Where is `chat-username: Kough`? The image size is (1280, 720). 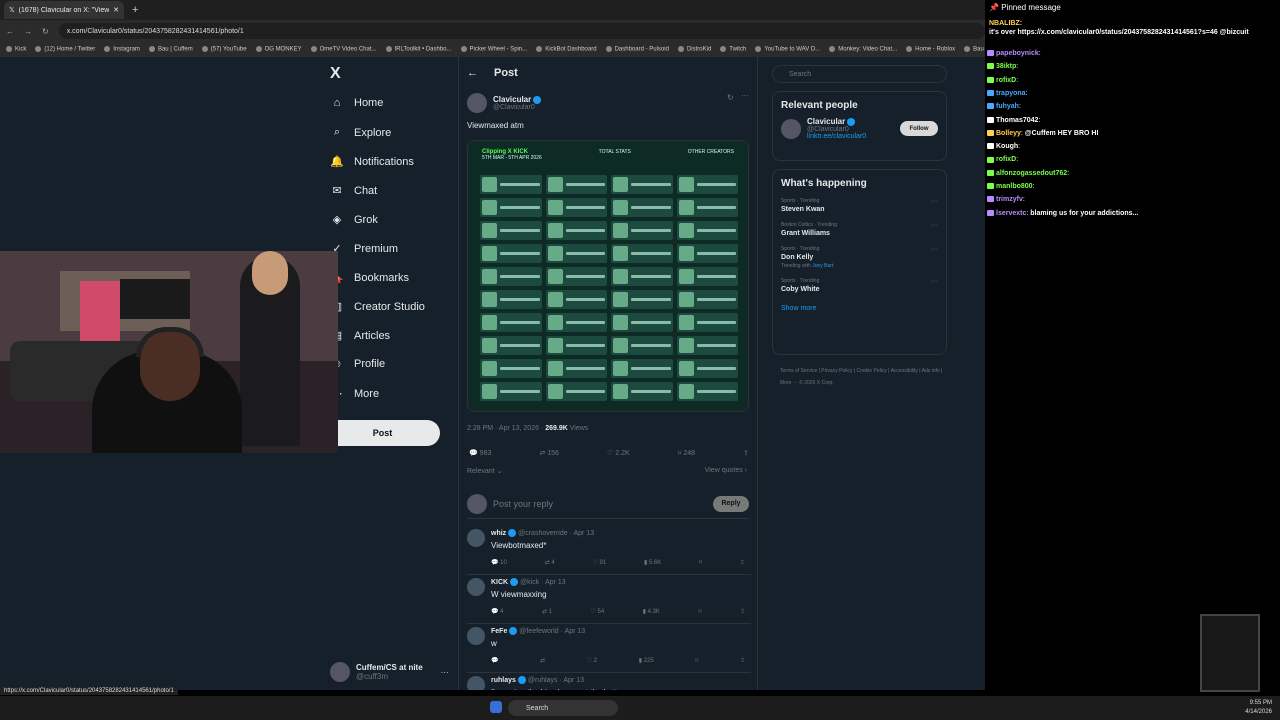 chat-username: Kough is located at coordinates (1007, 146).